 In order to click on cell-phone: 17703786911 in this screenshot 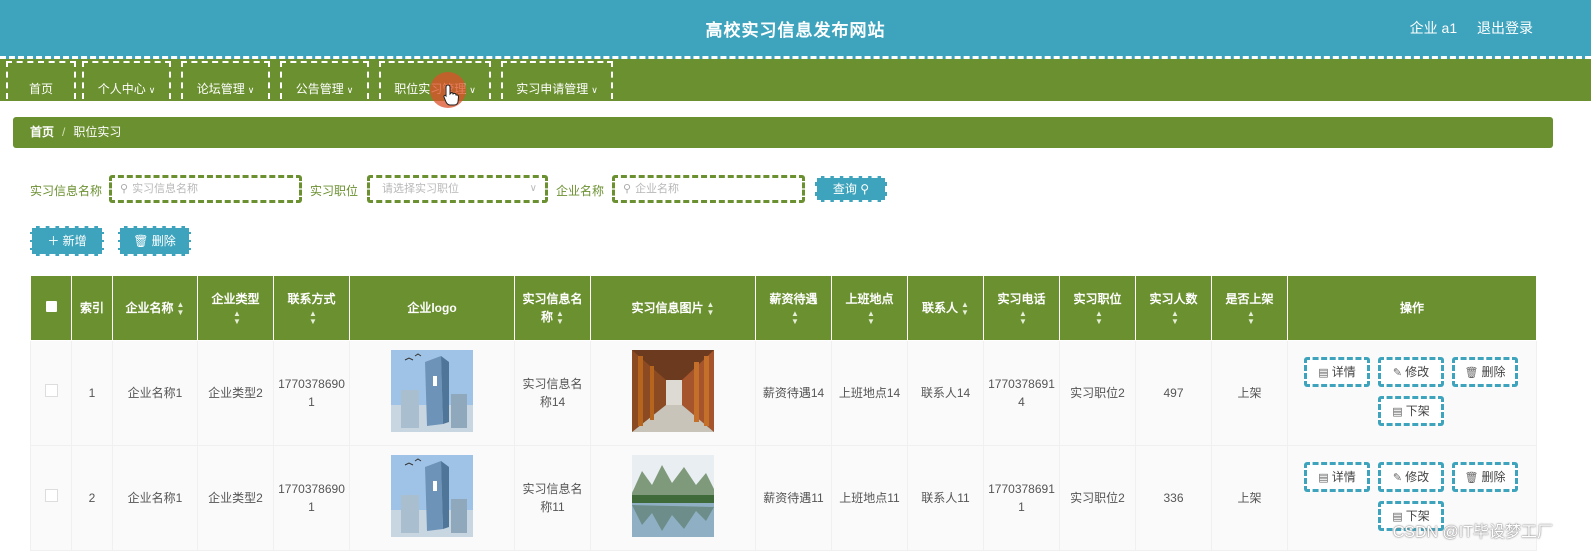, I will do `click(1021, 498)`.